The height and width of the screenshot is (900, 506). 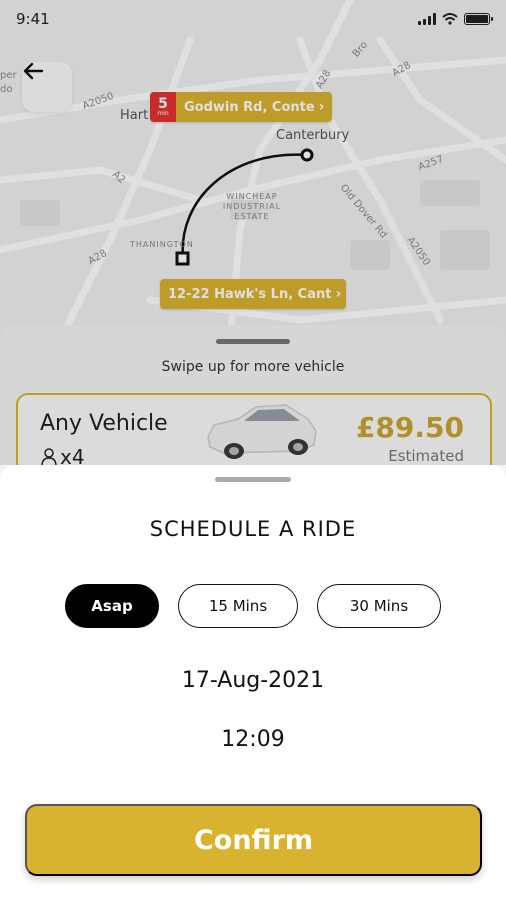 I want to click on map-label-thanington: THANINGTON, so click(x=162, y=244).